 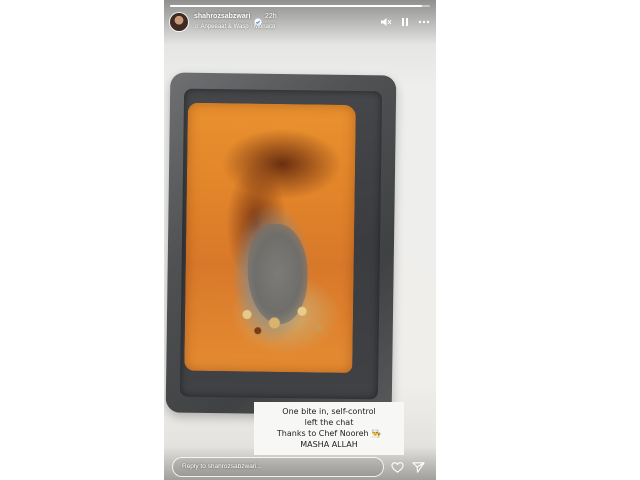 What do you see at coordinates (196, 27) in the screenshot?
I see `music-note-icon: ♫` at bounding box center [196, 27].